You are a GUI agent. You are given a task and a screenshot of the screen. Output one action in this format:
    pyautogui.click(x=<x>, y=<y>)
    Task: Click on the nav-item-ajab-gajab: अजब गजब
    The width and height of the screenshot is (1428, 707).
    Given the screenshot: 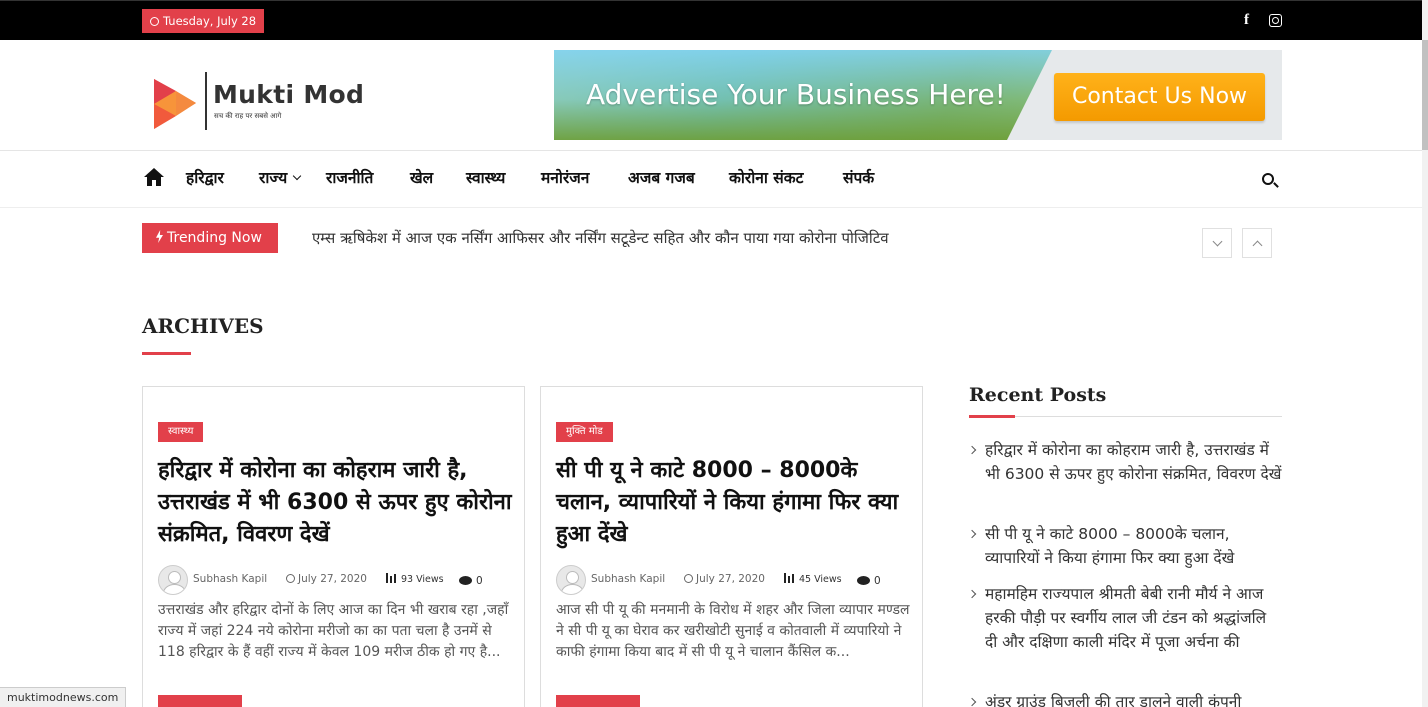 What is the action you would take?
    pyautogui.click(x=661, y=177)
    